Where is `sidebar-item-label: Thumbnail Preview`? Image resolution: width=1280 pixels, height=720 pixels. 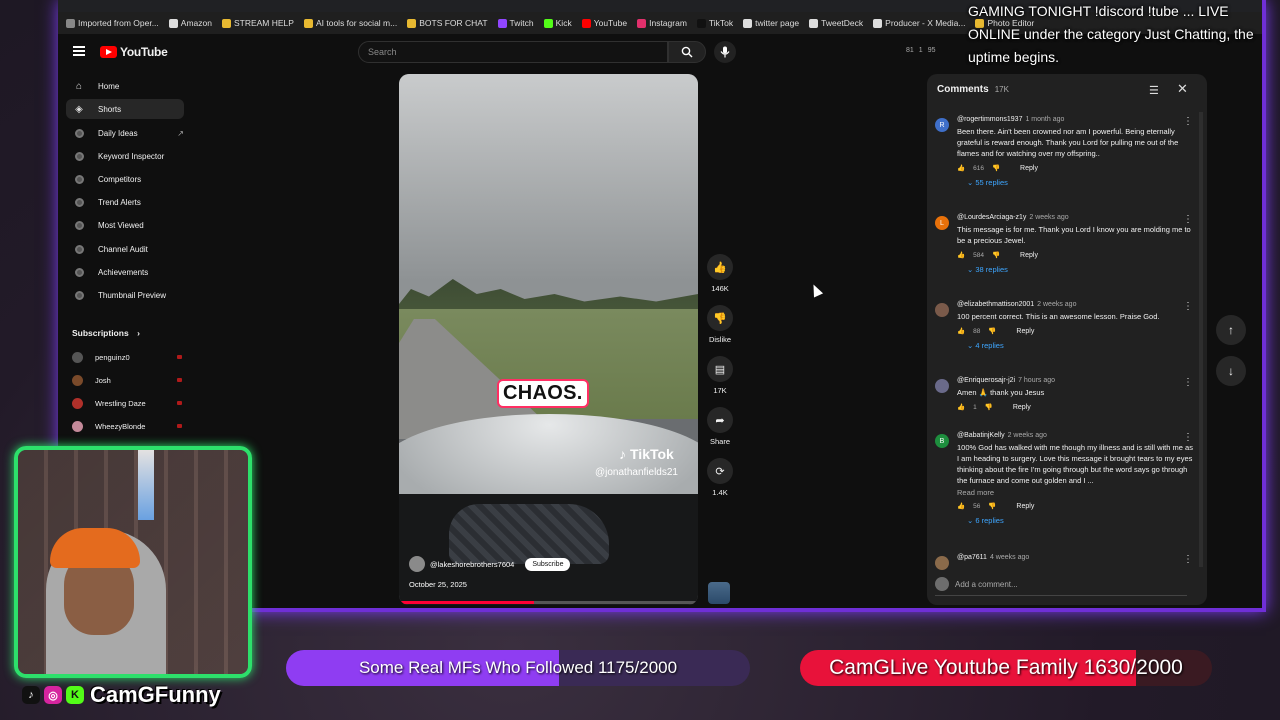 sidebar-item-label: Thumbnail Preview is located at coordinates (132, 295).